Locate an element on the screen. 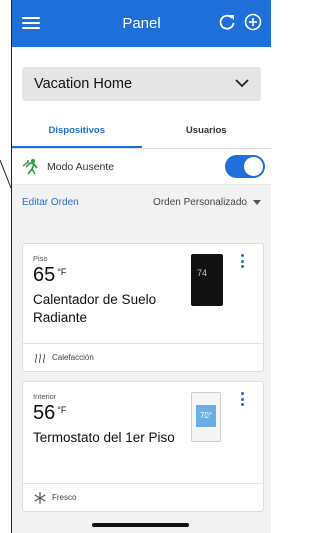  add-icon is located at coordinates (253, 22).